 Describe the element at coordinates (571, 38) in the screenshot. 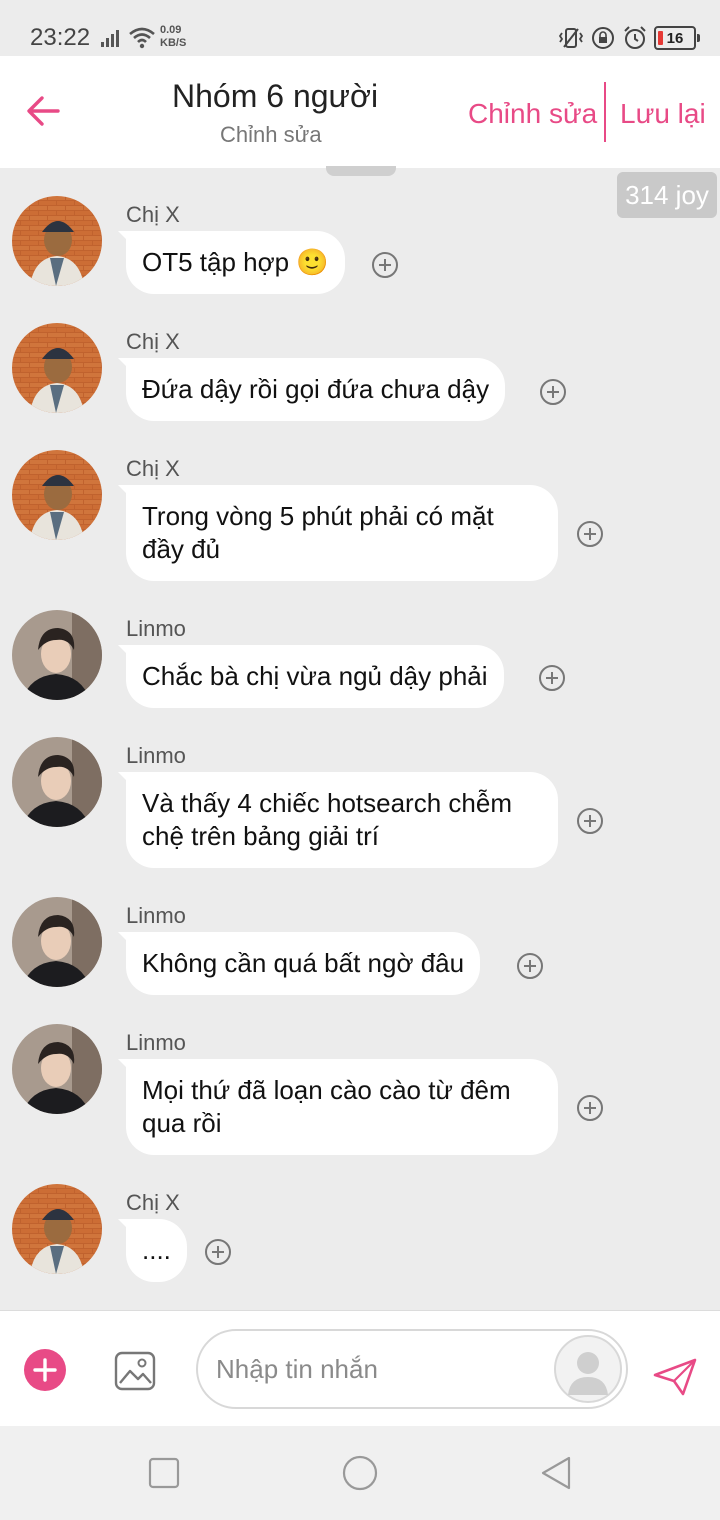

I see `vibrate-icon` at that location.